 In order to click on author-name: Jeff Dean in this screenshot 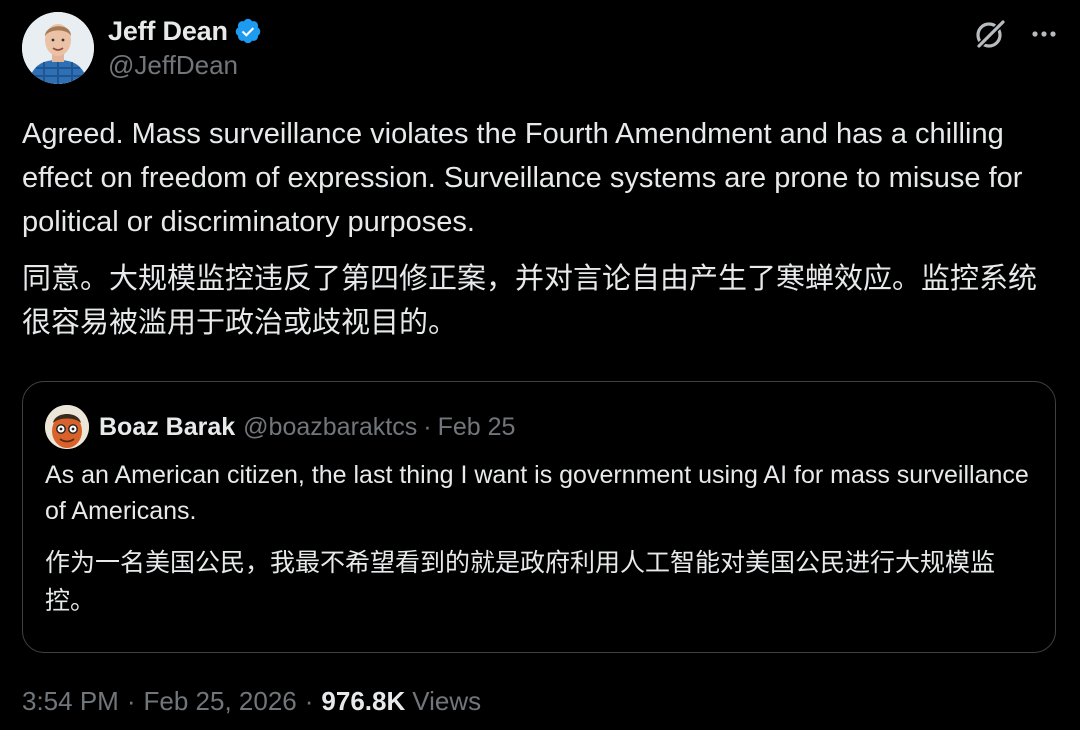, I will do `click(168, 31)`.